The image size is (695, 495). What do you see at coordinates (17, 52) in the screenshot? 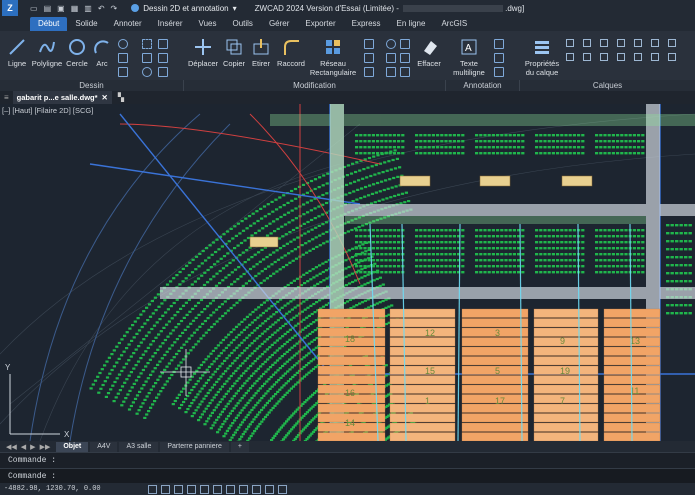
I see `line-button: Ligne` at bounding box center [17, 52].